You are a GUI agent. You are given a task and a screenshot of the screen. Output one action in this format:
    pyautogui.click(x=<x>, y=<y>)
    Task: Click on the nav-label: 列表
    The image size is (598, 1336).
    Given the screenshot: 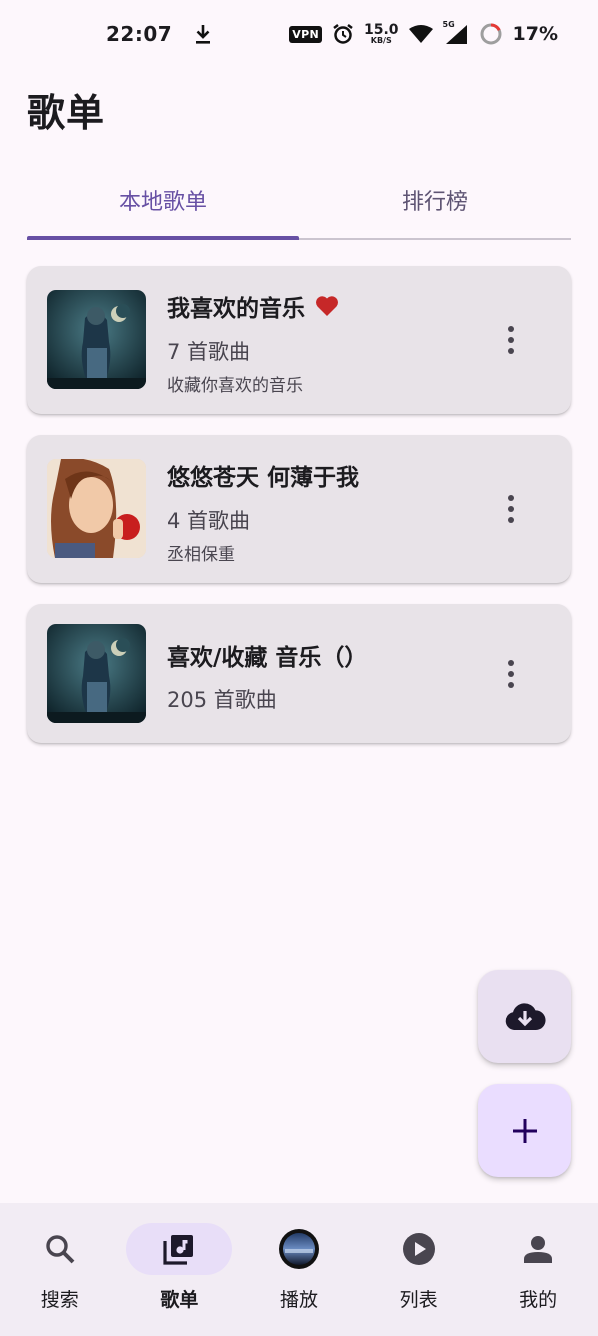 What is the action you would take?
    pyautogui.click(x=418, y=1300)
    